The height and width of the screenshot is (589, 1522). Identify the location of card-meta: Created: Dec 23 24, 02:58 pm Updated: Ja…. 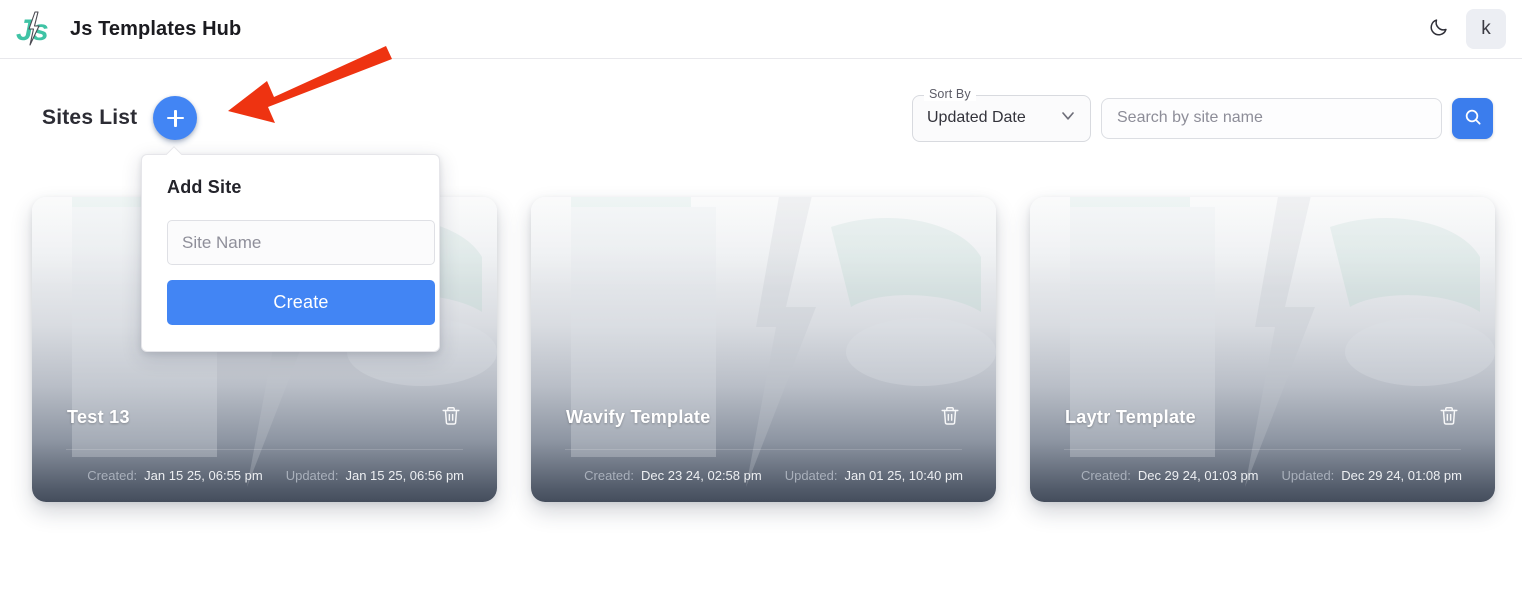
(763, 475).